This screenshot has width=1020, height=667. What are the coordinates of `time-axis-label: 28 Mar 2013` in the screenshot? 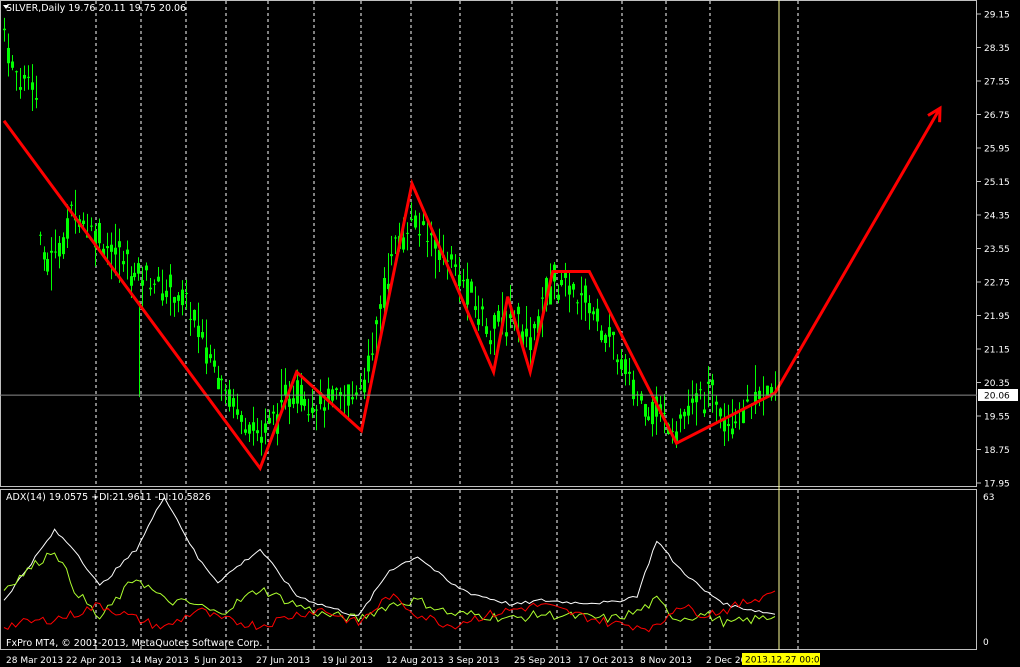 It's located at (34, 661).